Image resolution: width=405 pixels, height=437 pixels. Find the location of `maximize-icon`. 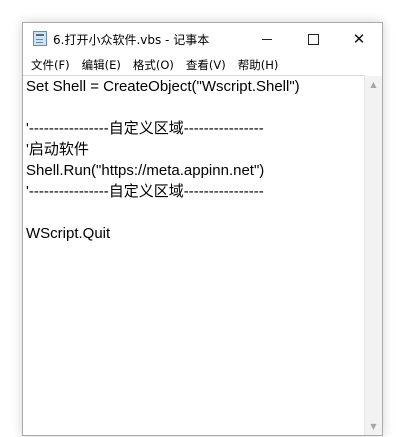

maximize-icon is located at coordinates (313, 39).